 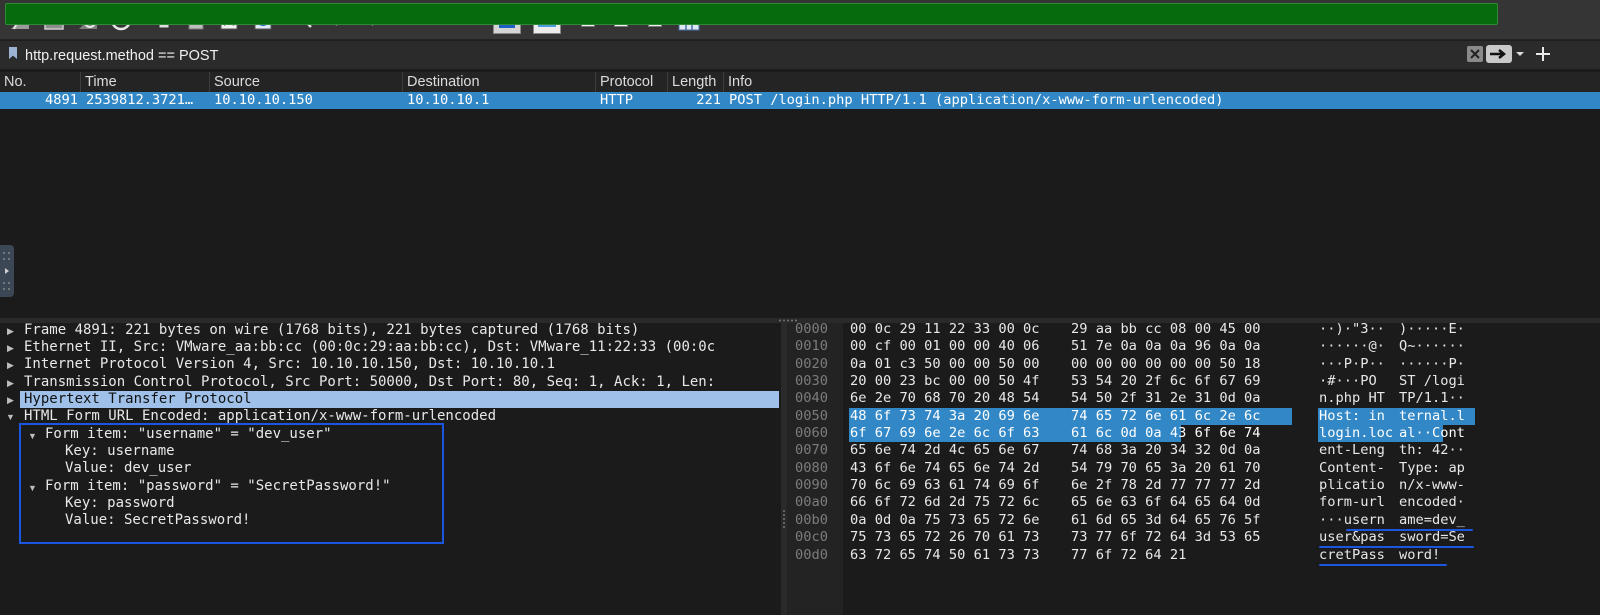 What do you see at coordinates (1166, 450) in the screenshot?
I see `hex-bytes-b: 74 68 3a 20 34 32 0d 0a` at bounding box center [1166, 450].